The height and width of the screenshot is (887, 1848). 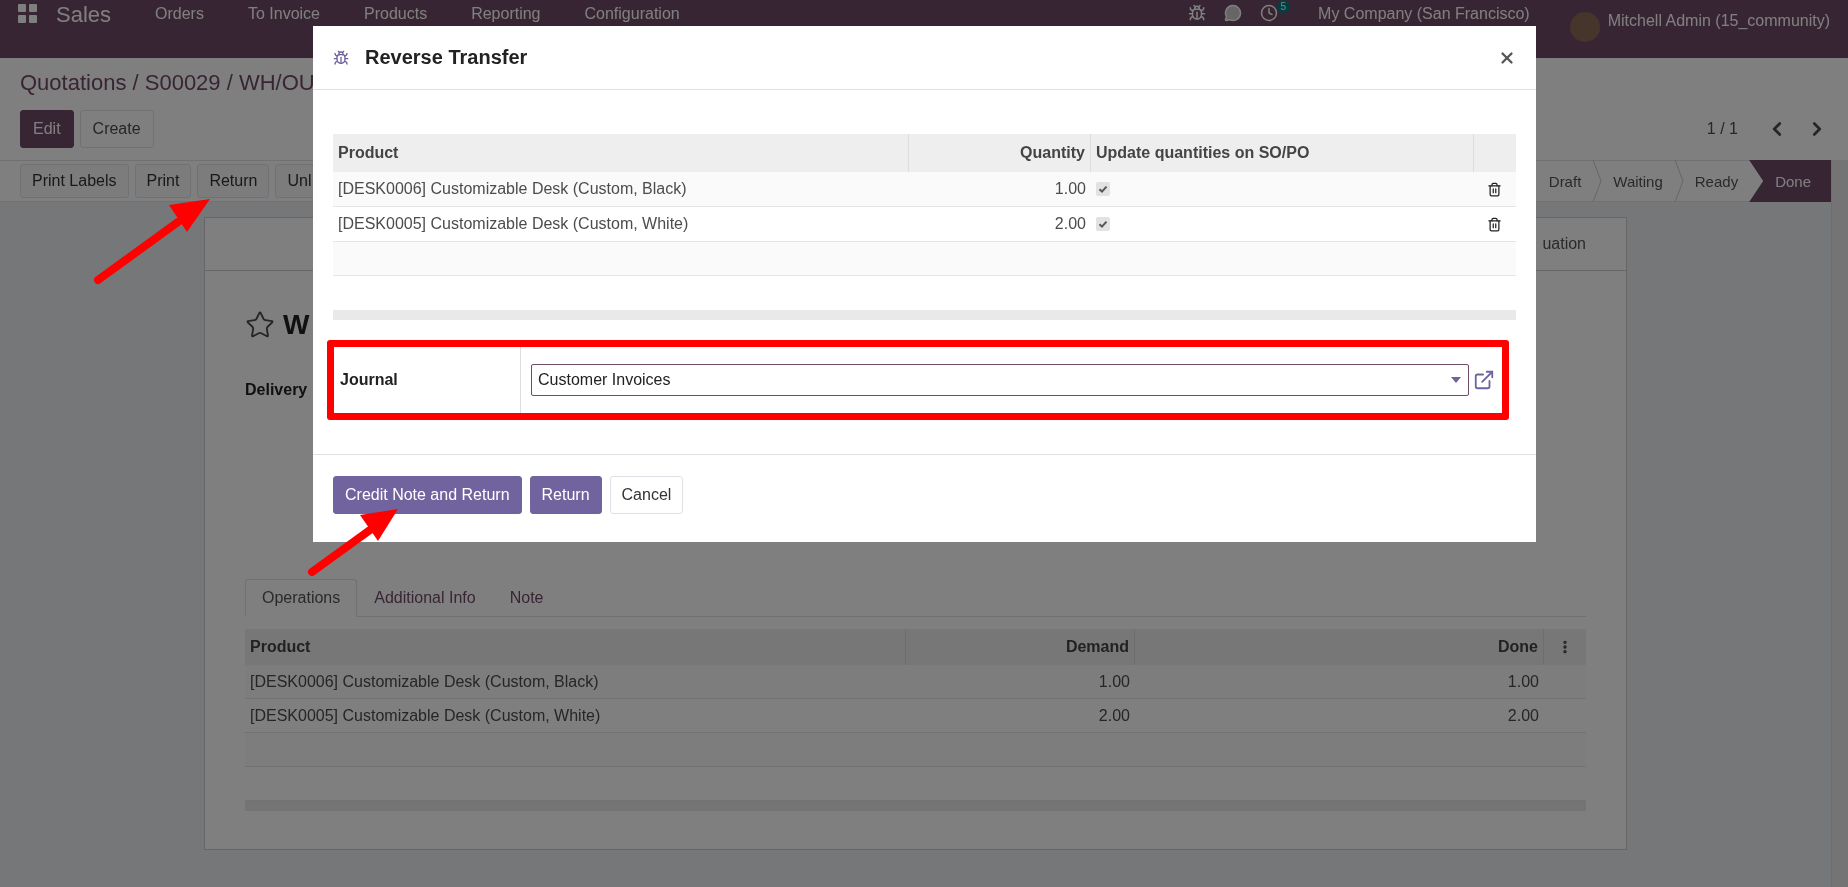 What do you see at coordinates (1424, 14) in the screenshot?
I see `company-name: My Company (San Francisco)` at bounding box center [1424, 14].